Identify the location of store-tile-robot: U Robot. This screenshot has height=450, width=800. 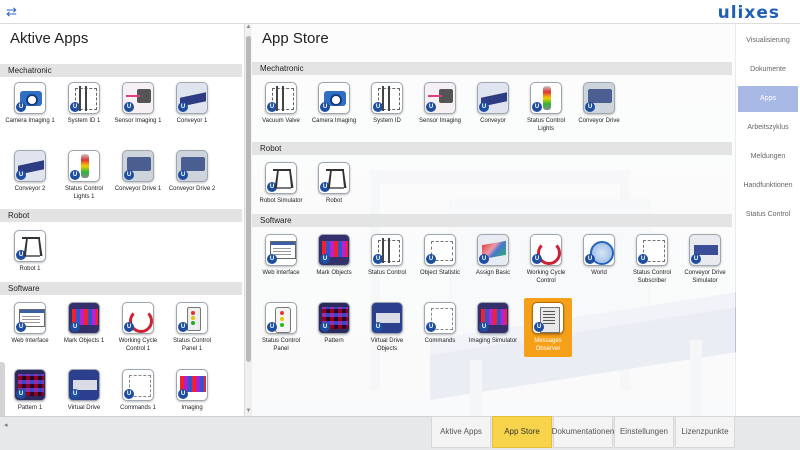
(334, 183).